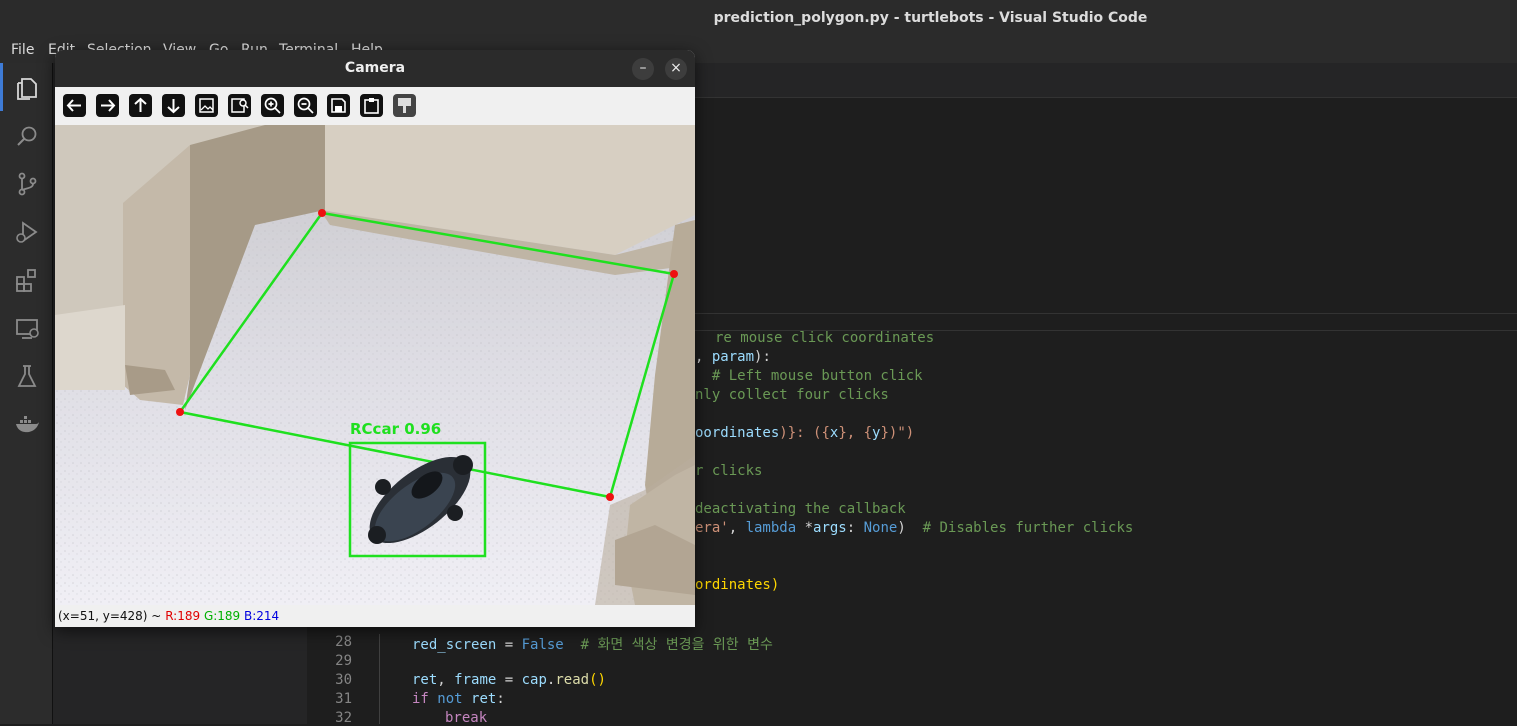 The width and height of the screenshot is (1517, 726). What do you see at coordinates (74, 105) in the screenshot?
I see `back-icon` at bounding box center [74, 105].